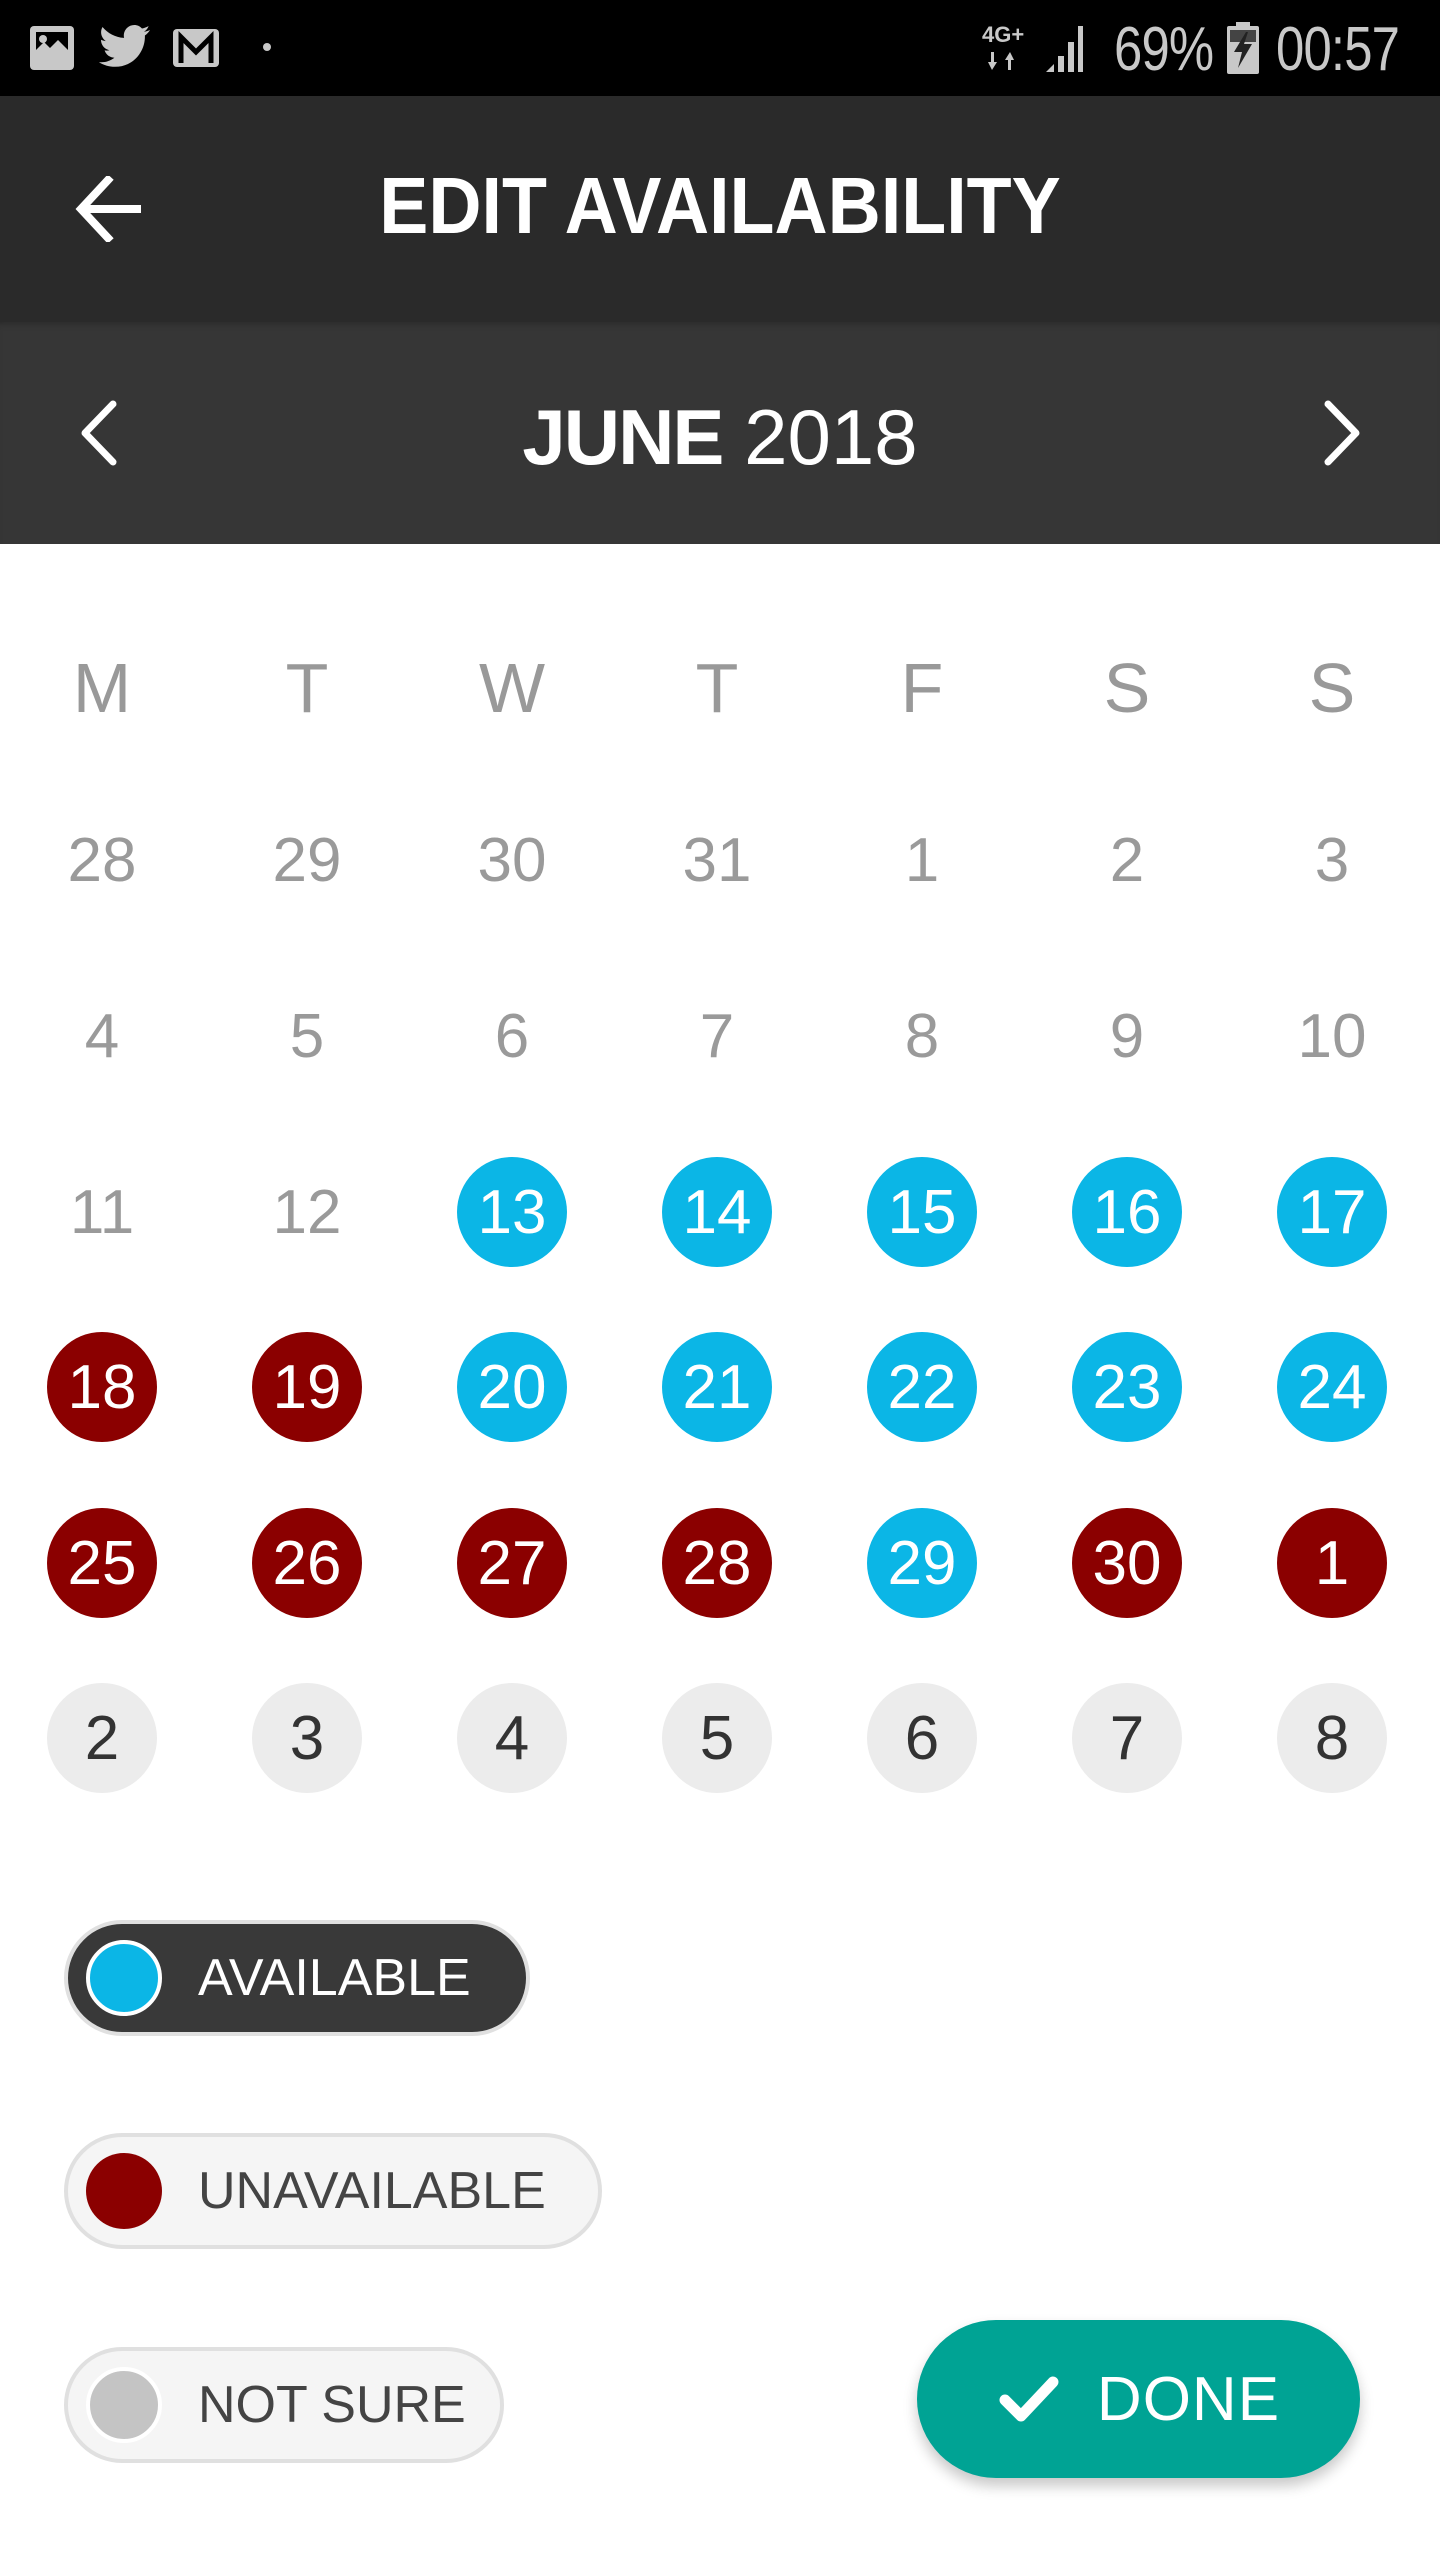 This screenshot has width=1440, height=2560. Describe the element at coordinates (717, 860) in the screenshot. I see `day-cell-muted: 31` at that location.